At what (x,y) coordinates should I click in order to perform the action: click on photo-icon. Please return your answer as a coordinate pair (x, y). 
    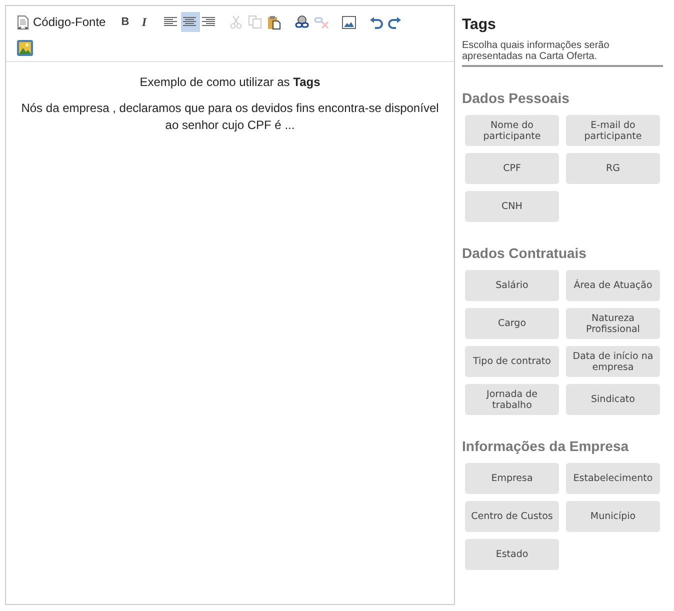
    Looking at the image, I should click on (25, 48).